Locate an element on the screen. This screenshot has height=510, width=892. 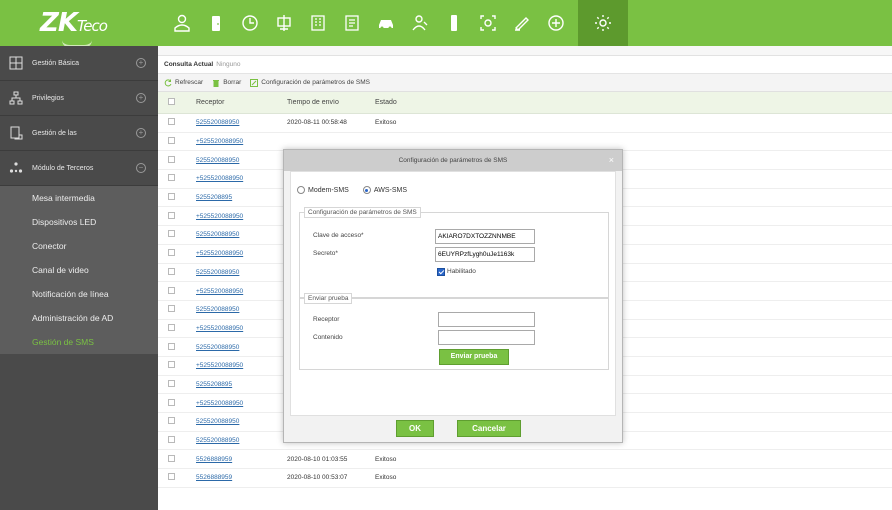
sidebar-group-privileges: Privilegios + is located at coordinates (79, 98).